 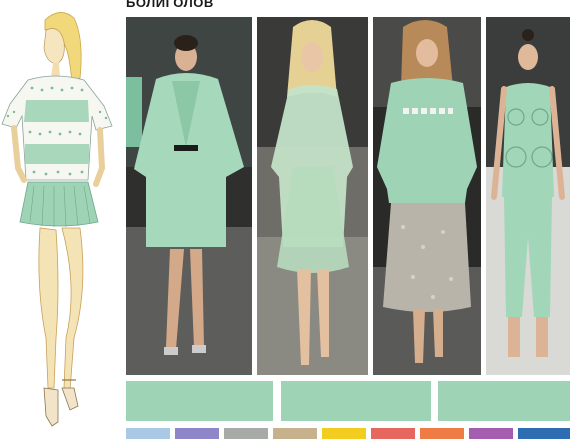 I want to click on accent-swatch-tan, so click(x=295, y=433).